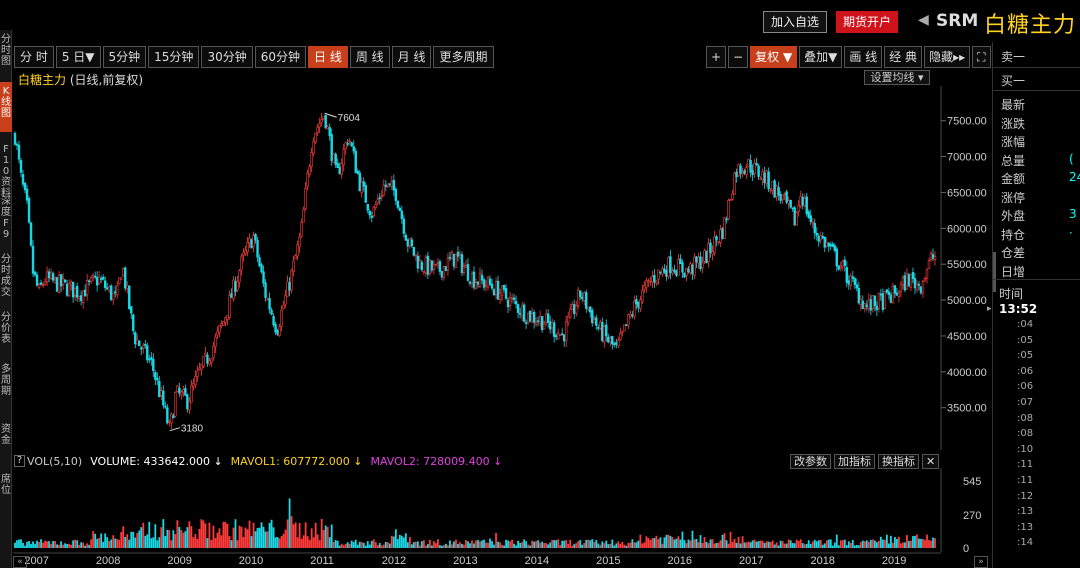 The height and width of the screenshot is (568, 1080). I want to click on volume-indicator-buttons: 改参数 加指标 换指标 ✕, so click(866, 461).